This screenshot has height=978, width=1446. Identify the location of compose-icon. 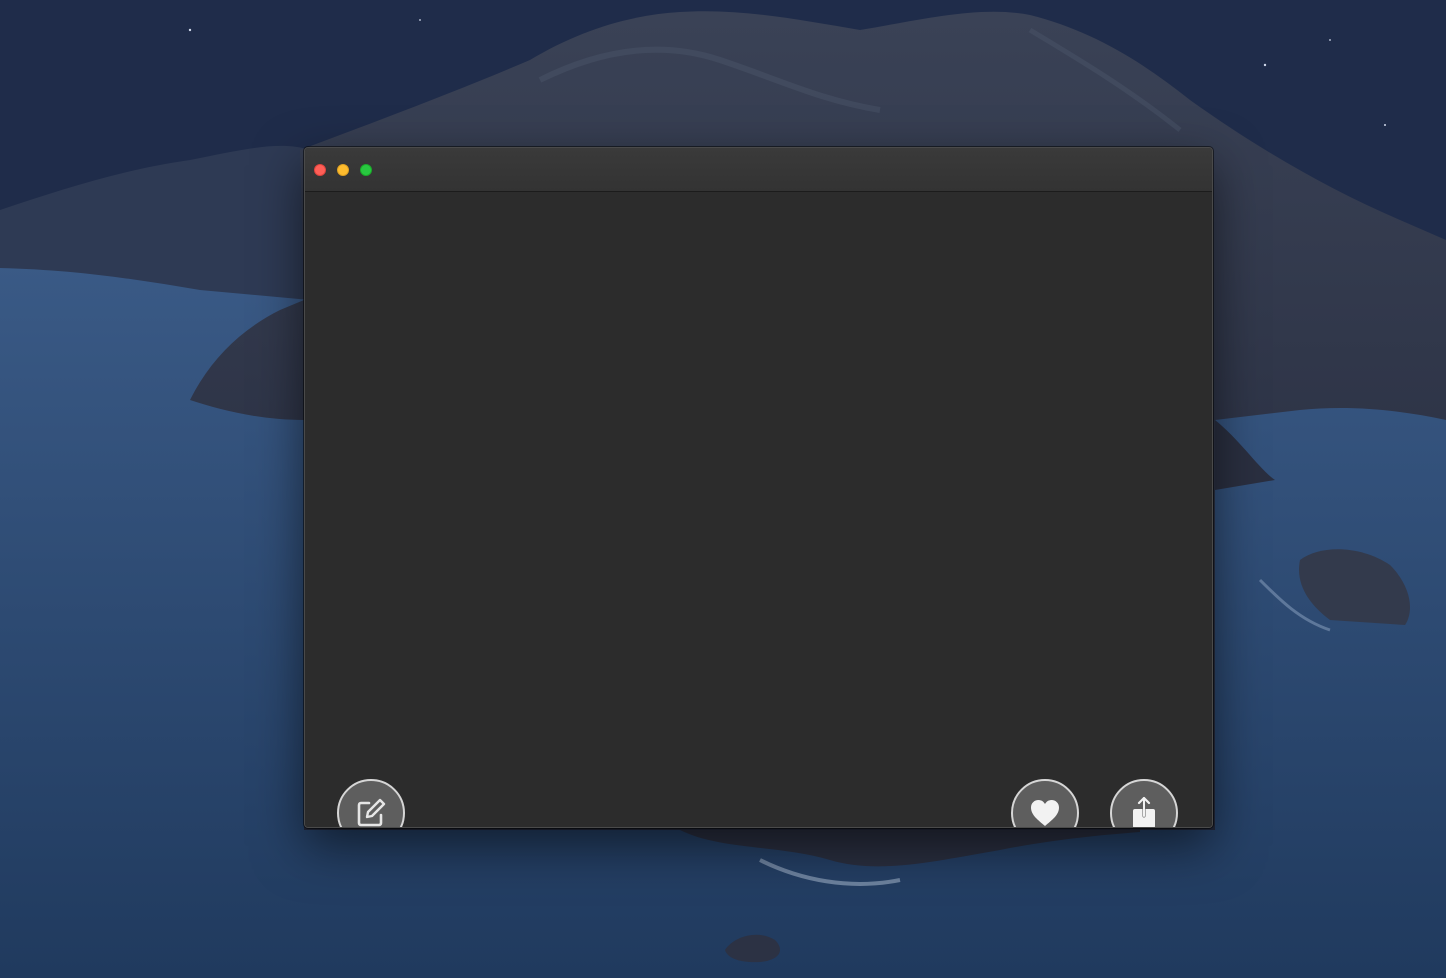
(371, 812).